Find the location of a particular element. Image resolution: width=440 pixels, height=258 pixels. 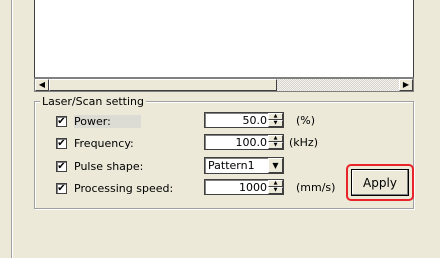

scroll-left-button: ◀ is located at coordinates (42, 85).